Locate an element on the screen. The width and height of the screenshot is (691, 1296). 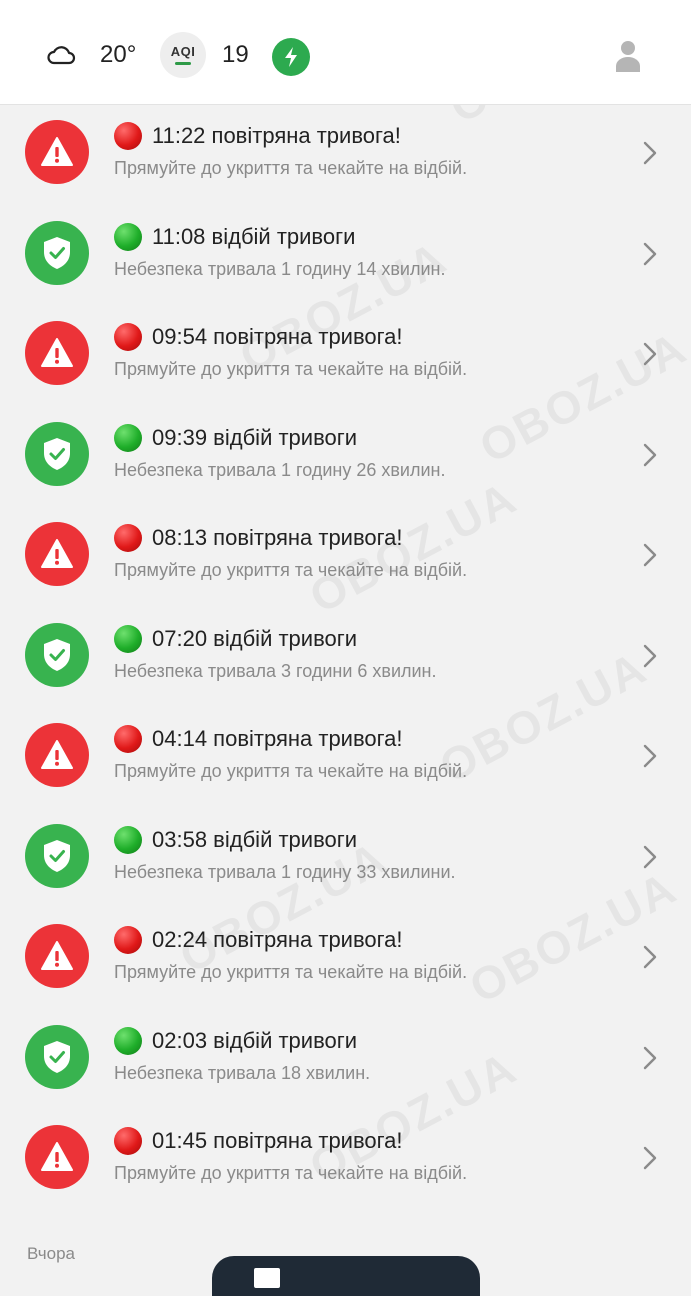
alert-title: 04:14 повітряна тривога! is located at coordinates (277, 738).